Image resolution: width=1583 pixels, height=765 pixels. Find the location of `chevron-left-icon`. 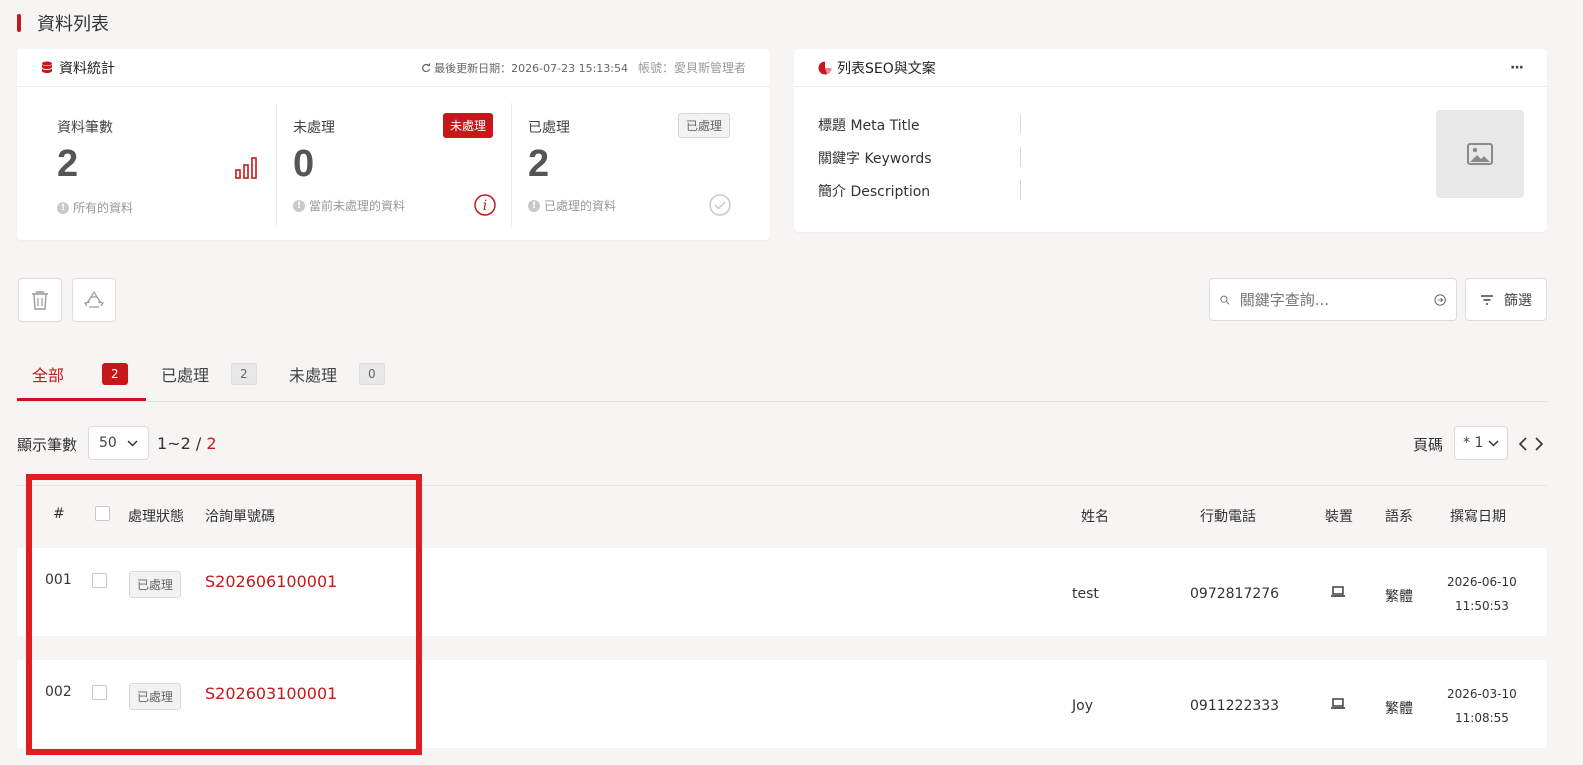

chevron-left-icon is located at coordinates (1523, 444).